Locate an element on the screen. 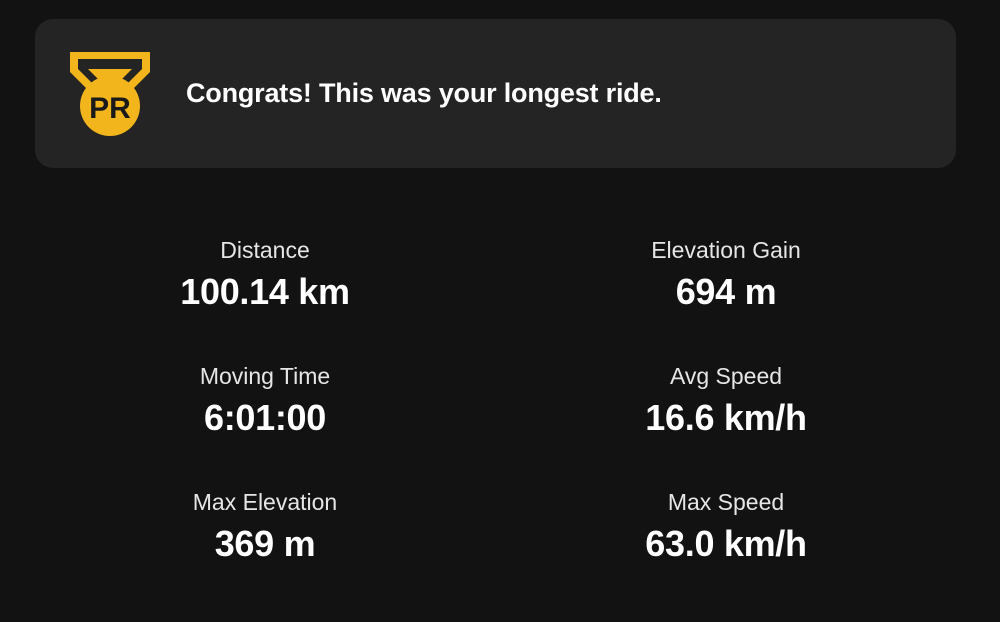  stat-label: Elevation Gain is located at coordinates (726, 250).